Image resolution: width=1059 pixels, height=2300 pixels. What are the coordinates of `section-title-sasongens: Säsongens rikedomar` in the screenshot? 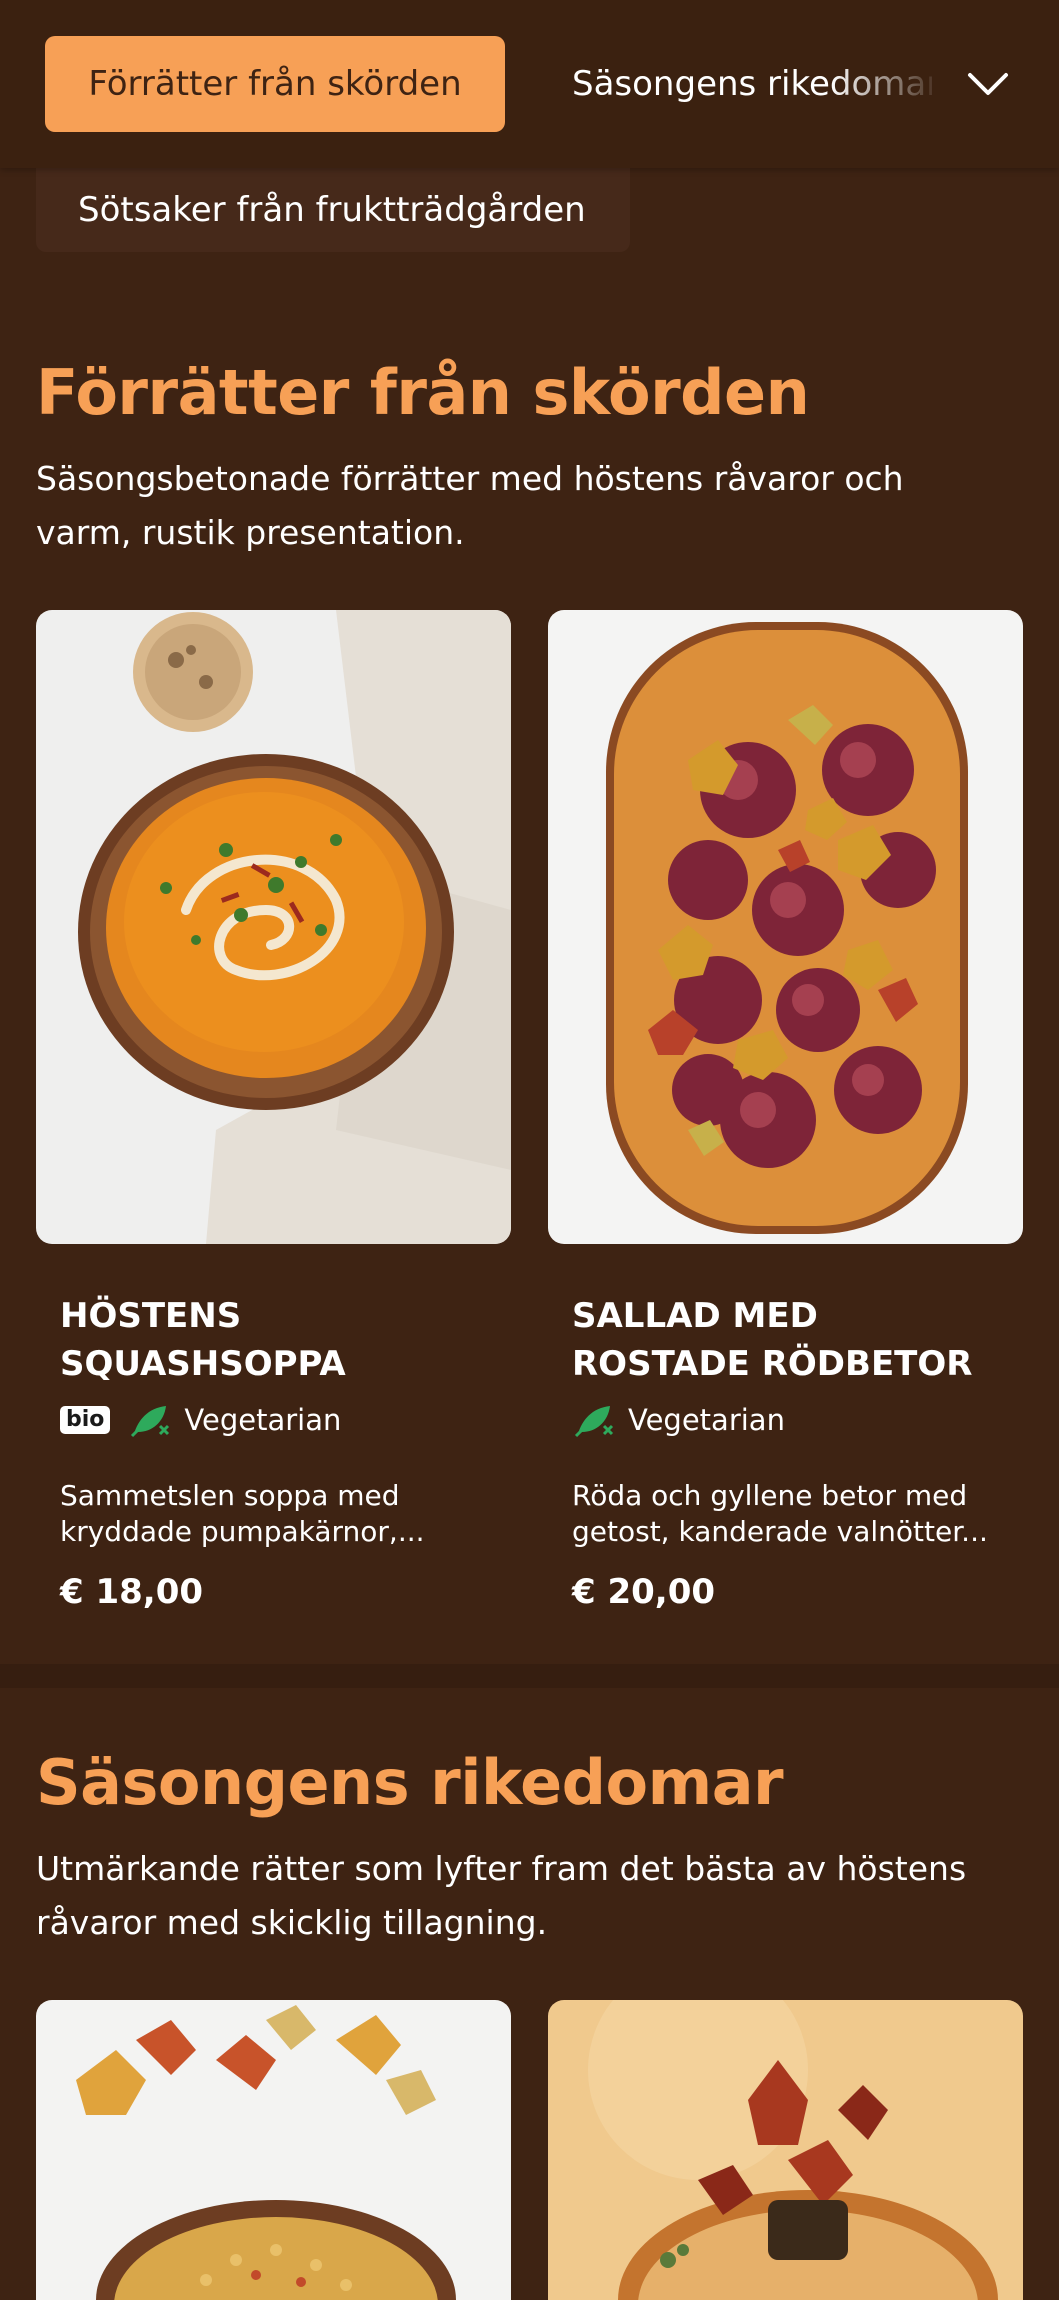 It's located at (410, 1782).